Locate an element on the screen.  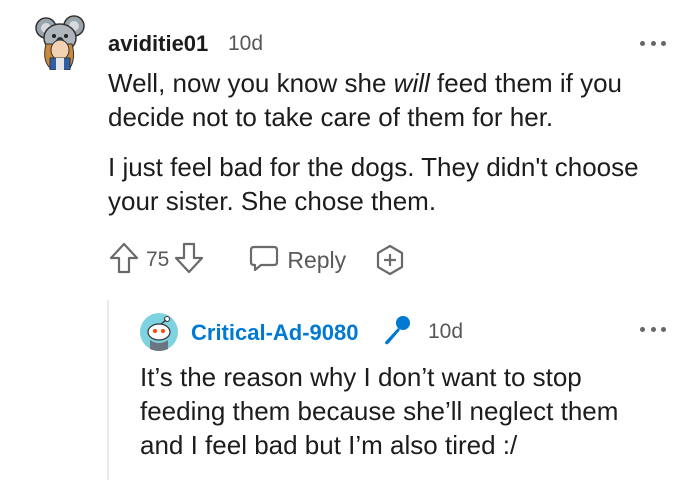
vote-count: 75 is located at coordinates (158, 259).